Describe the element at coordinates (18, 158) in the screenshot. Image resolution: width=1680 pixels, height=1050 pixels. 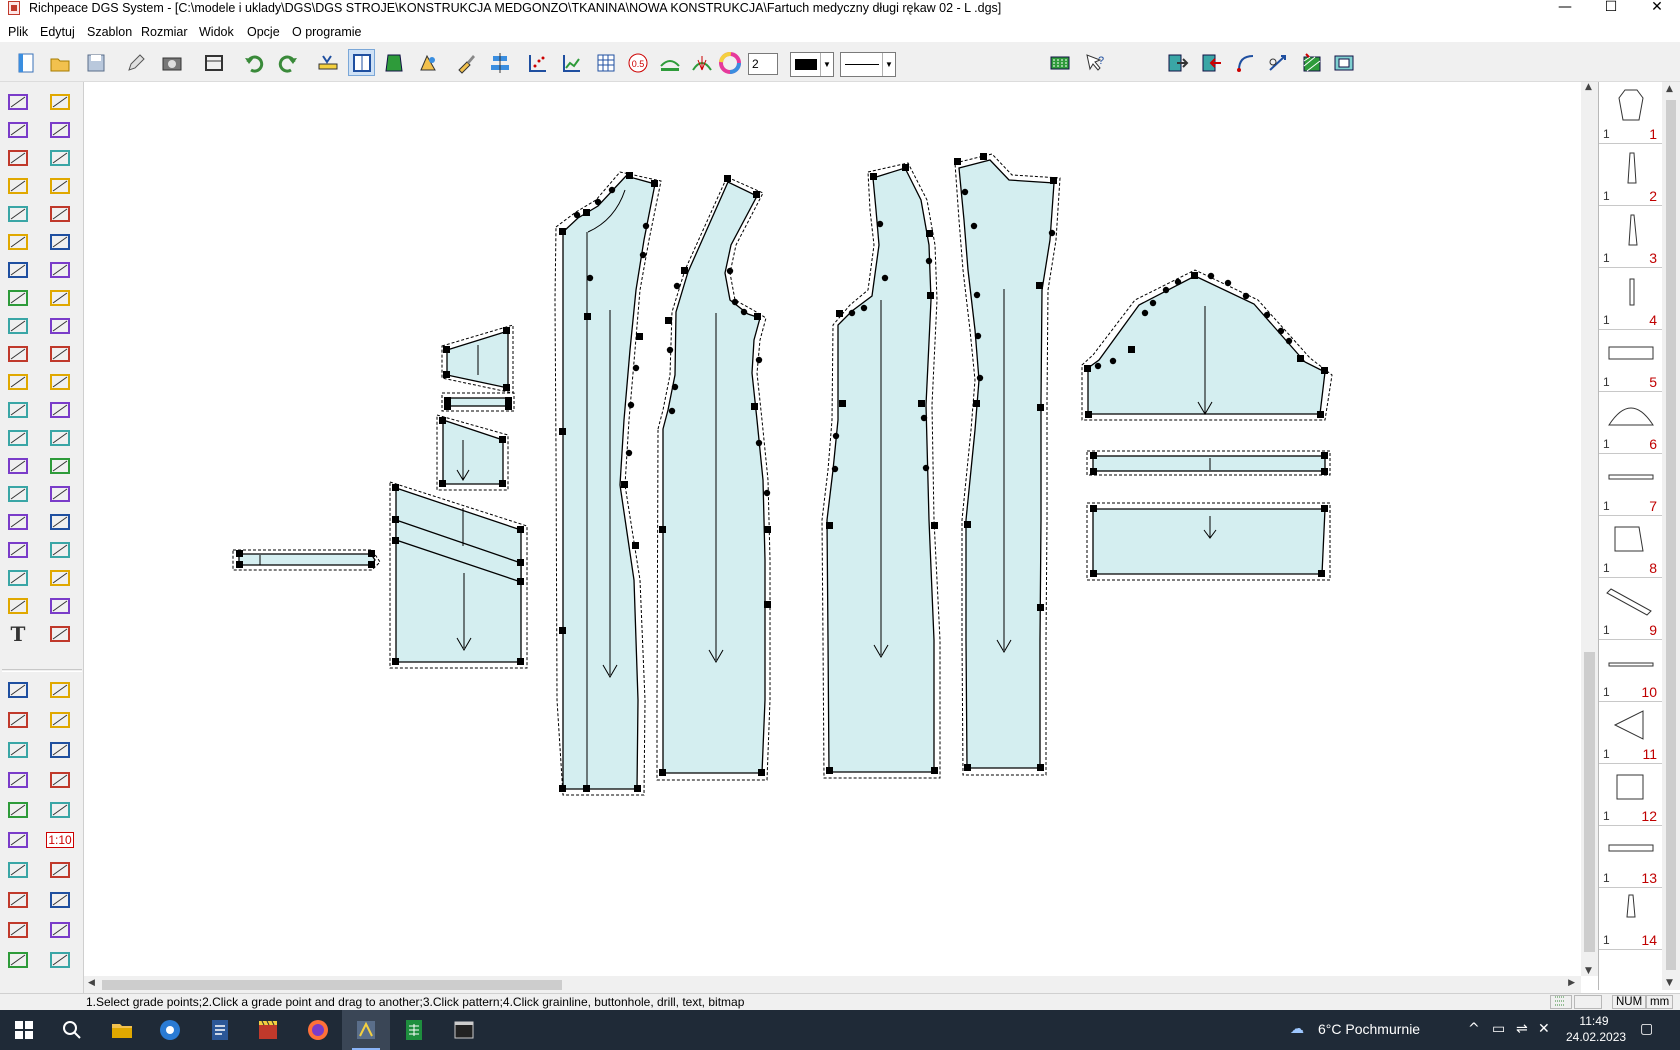
I see `rectangle-icon` at that location.